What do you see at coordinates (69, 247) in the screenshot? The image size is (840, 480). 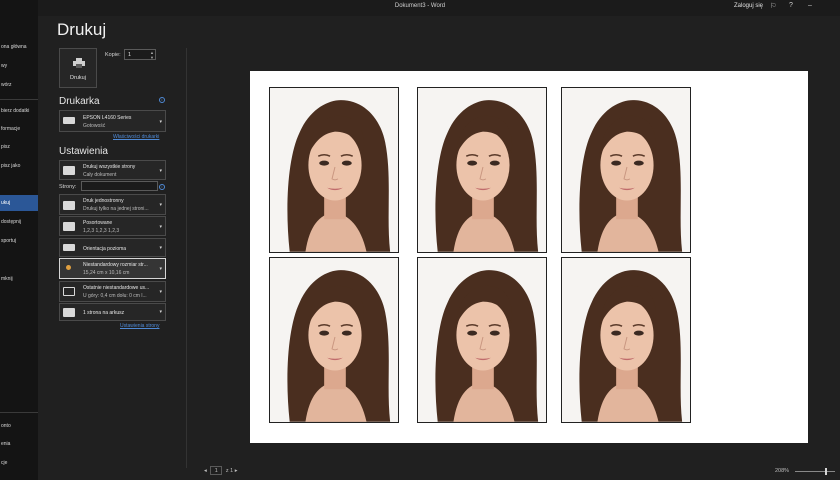 I see `landscape-icon` at bounding box center [69, 247].